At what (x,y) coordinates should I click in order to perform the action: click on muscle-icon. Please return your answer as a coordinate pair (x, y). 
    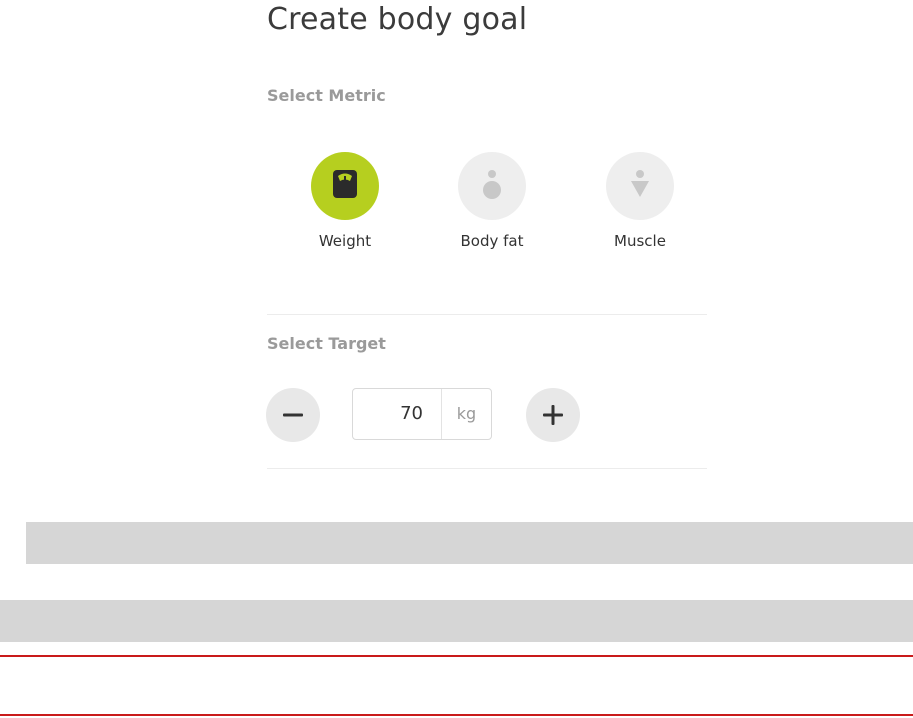
    Looking at the image, I should click on (640, 183).